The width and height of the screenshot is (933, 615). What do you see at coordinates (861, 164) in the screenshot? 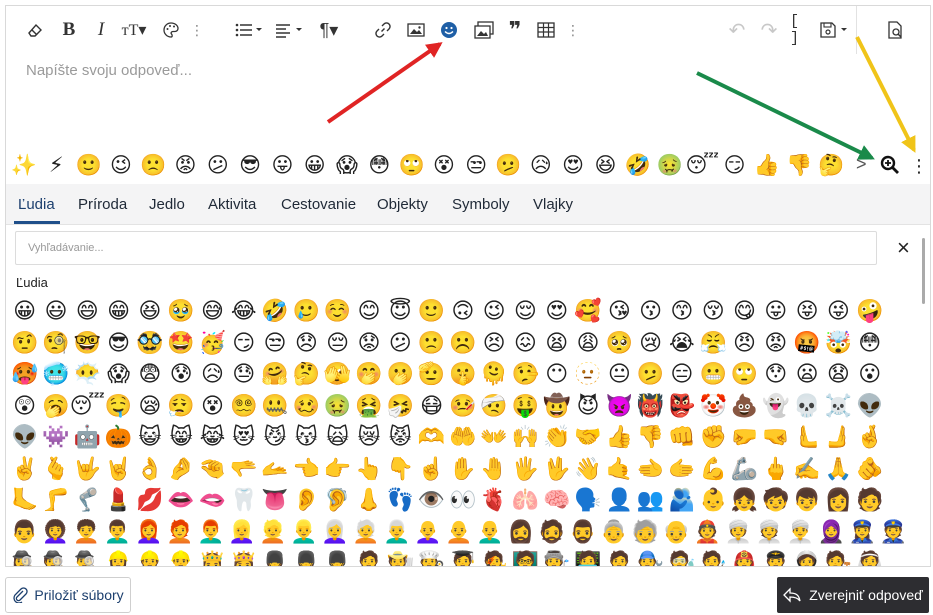
I see `quickbar-next-button: >` at bounding box center [861, 164].